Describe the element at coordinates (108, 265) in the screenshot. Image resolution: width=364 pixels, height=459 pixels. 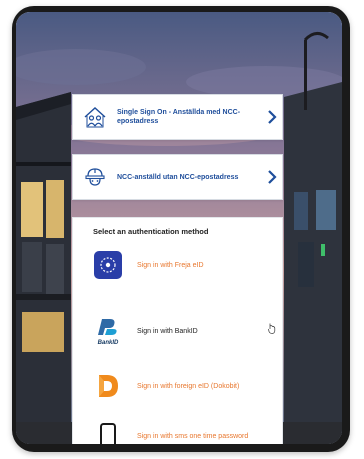
I see `freja-eid-icon` at that location.